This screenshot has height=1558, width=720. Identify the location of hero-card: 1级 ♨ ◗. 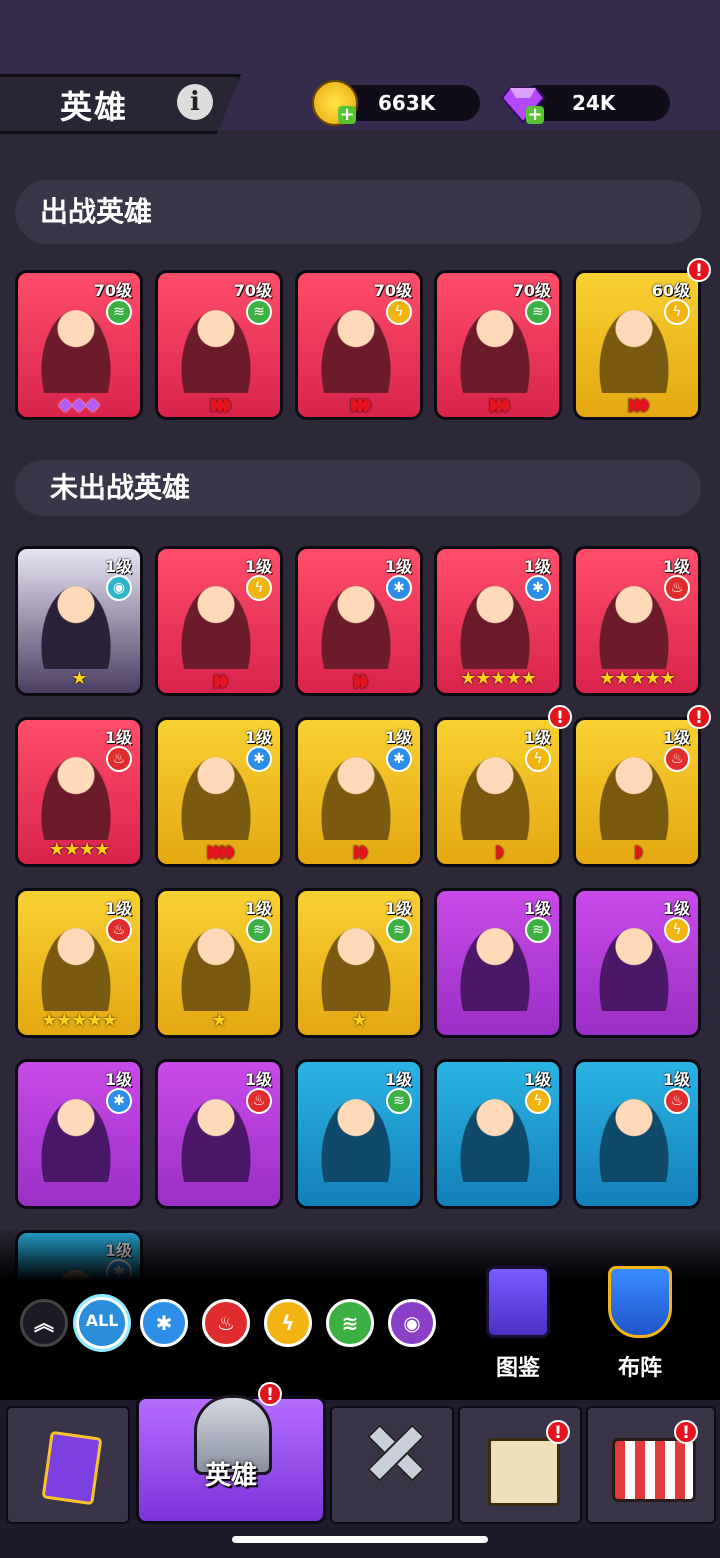
(637, 792).